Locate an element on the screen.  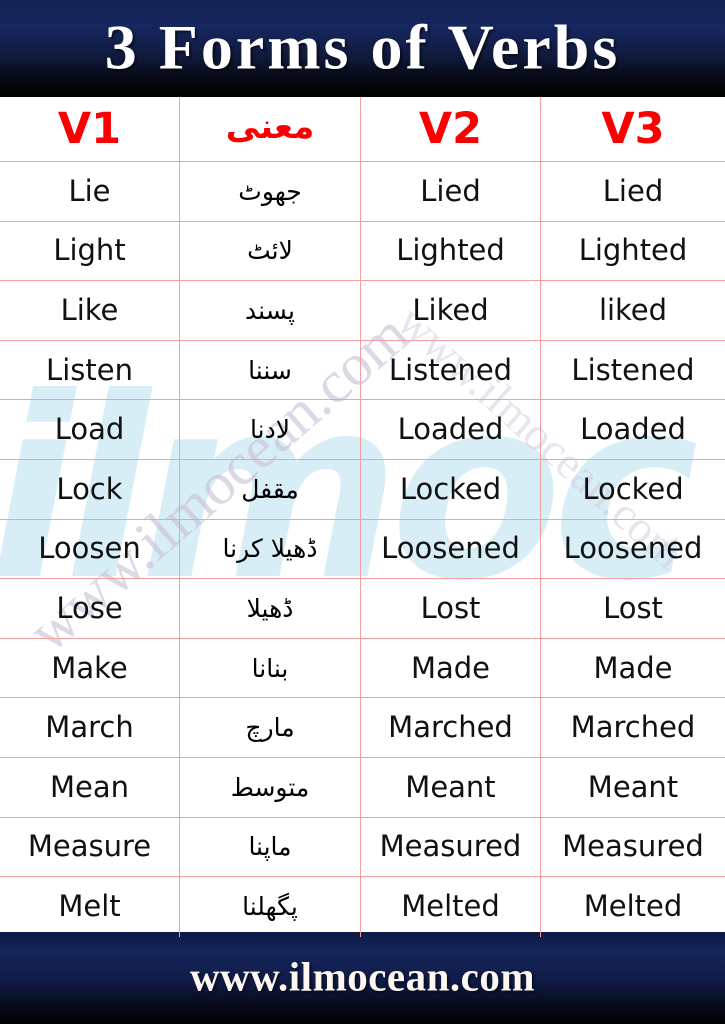
cell-meaning: سننا is located at coordinates (270, 370).